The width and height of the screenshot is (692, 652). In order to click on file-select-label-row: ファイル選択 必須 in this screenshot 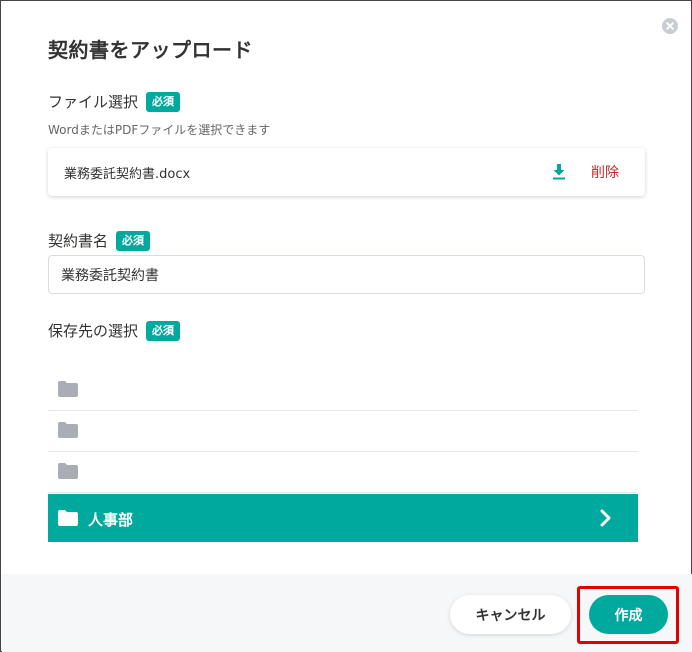, I will do `click(114, 101)`.